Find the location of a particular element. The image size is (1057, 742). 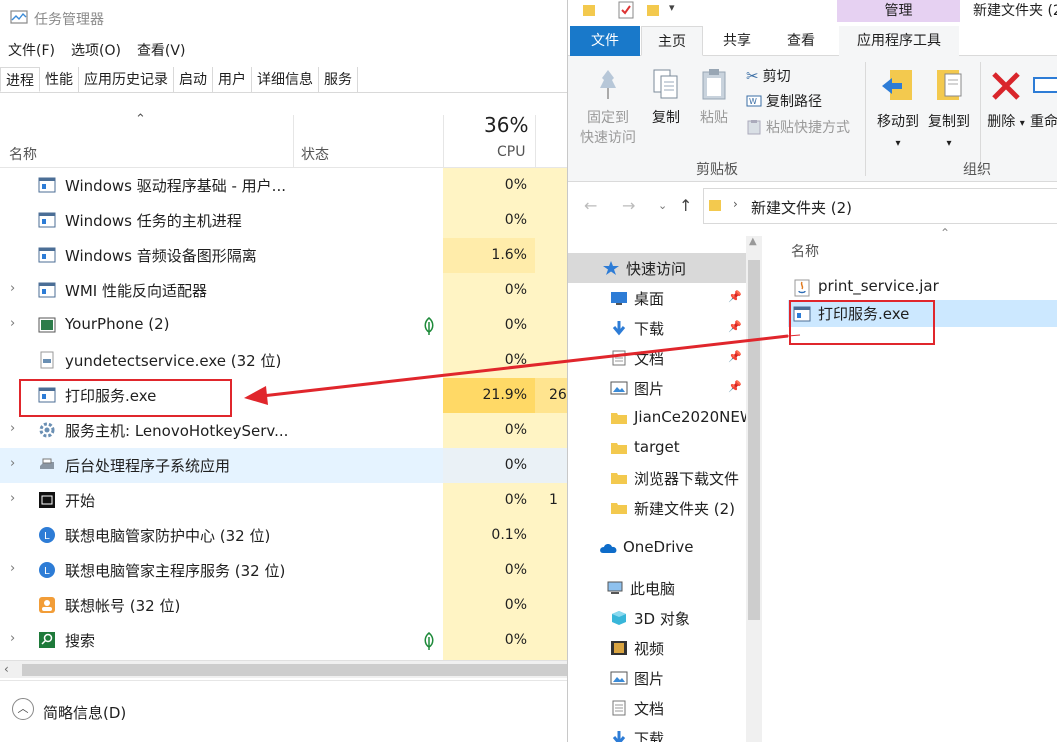

tab-startup: 启动 is located at coordinates (193, 79).